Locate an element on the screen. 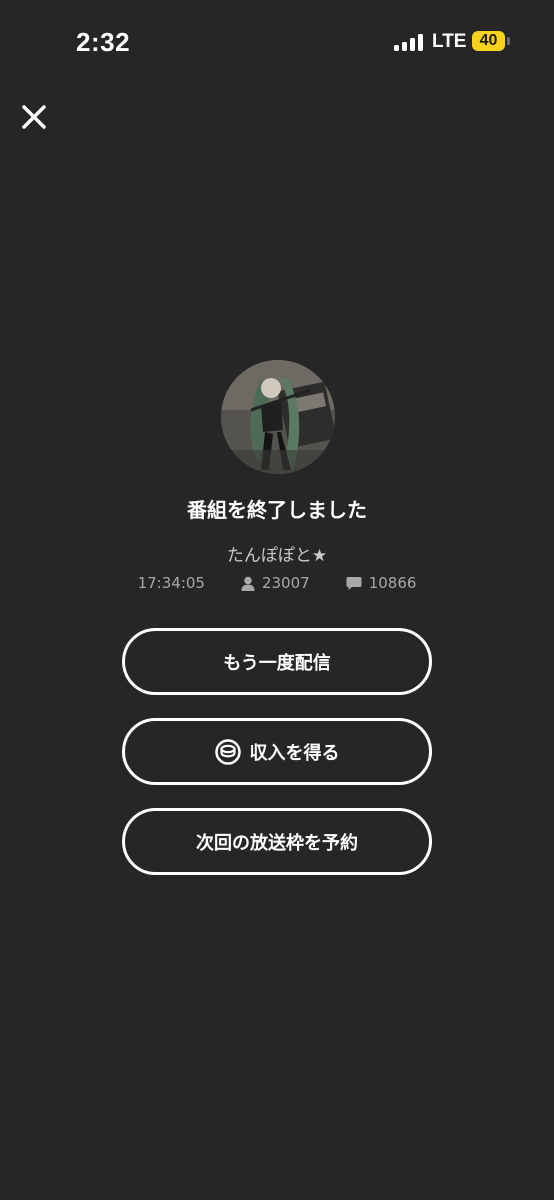 The image size is (554, 1200). network-type: LTE is located at coordinates (449, 41).